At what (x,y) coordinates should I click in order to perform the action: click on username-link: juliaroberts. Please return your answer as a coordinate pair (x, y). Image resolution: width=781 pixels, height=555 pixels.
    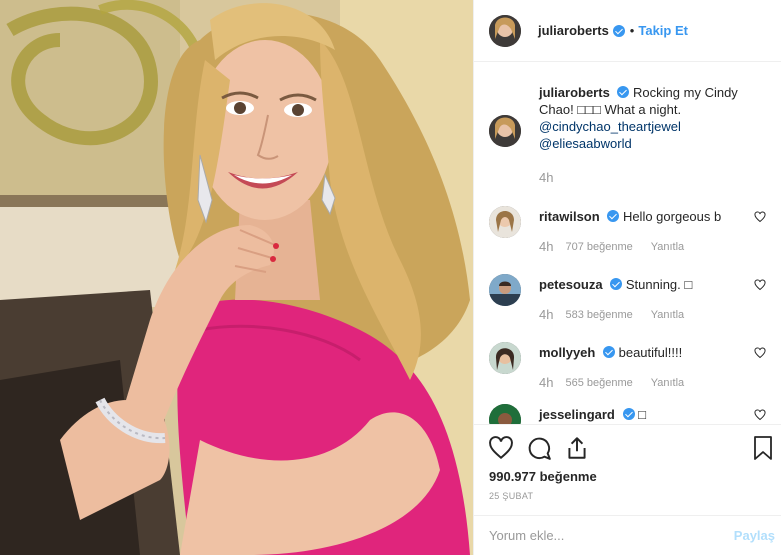
    Looking at the image, I should click on (573, 30).